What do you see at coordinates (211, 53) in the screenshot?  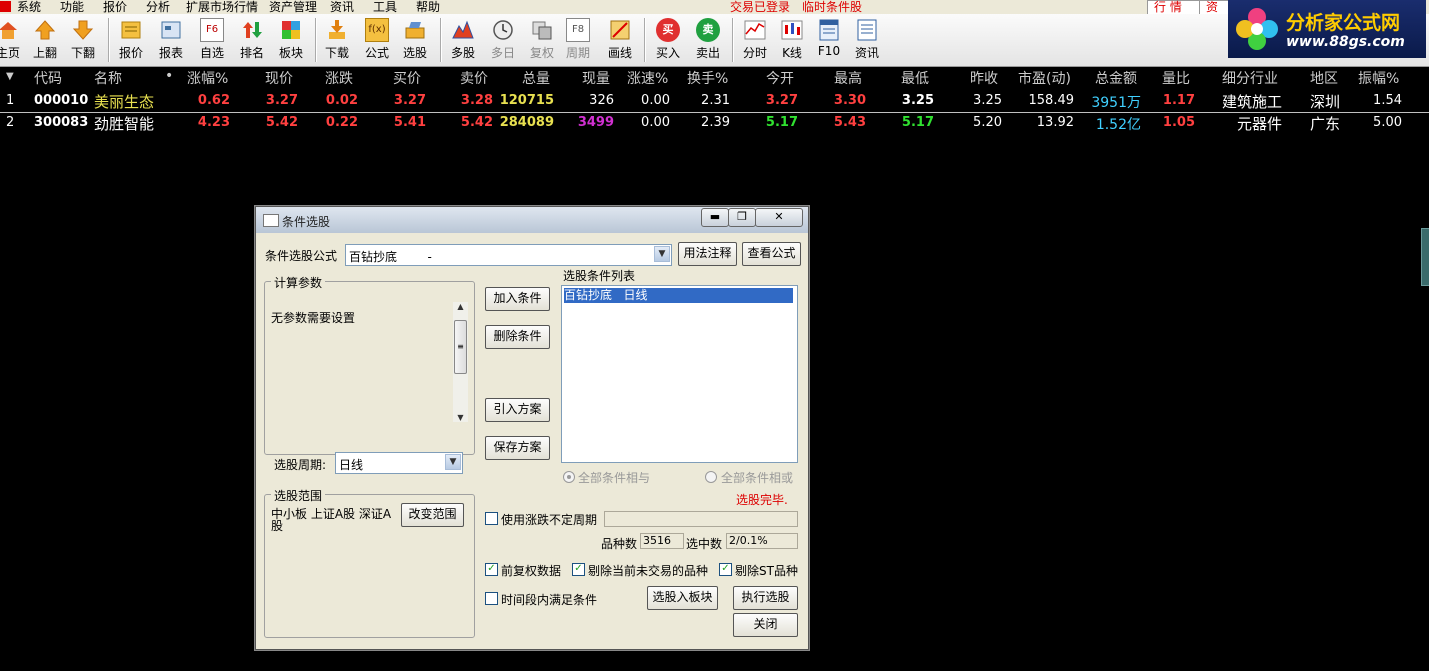 I see `watchlist-label: 自选` at bounding box center [211, 53].